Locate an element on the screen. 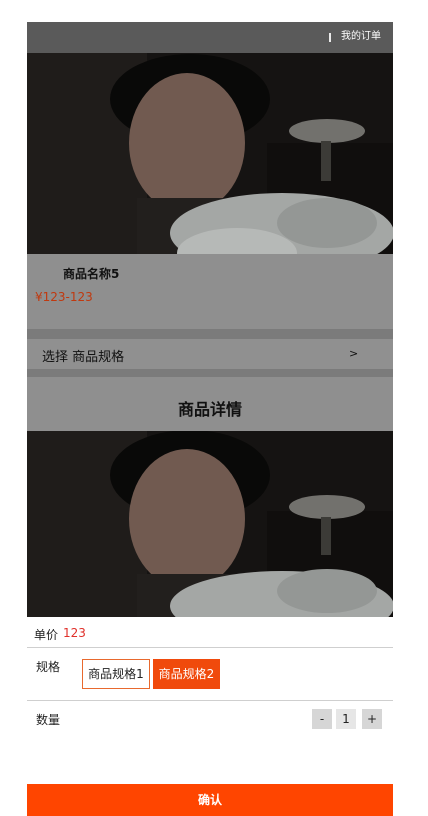  quantity-label: 数量 is located at coordinates (48, 720).